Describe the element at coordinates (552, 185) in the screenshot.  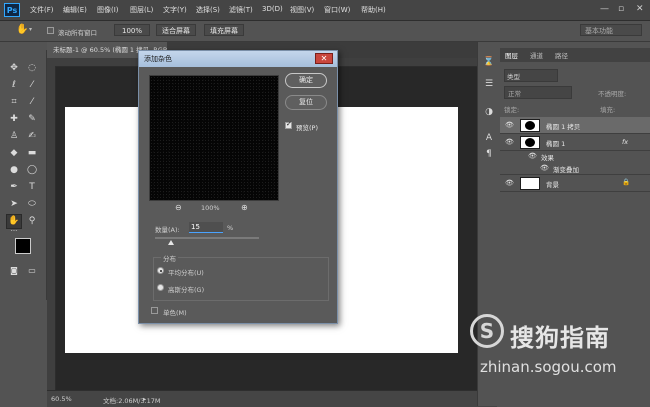
I see `layer-name: 背景` at that location.